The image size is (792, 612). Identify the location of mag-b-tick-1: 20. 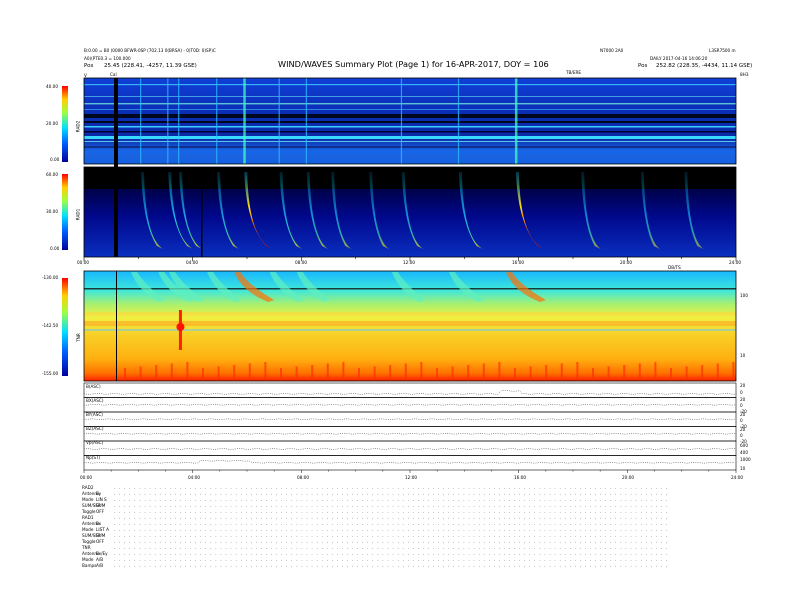
(743, 385).